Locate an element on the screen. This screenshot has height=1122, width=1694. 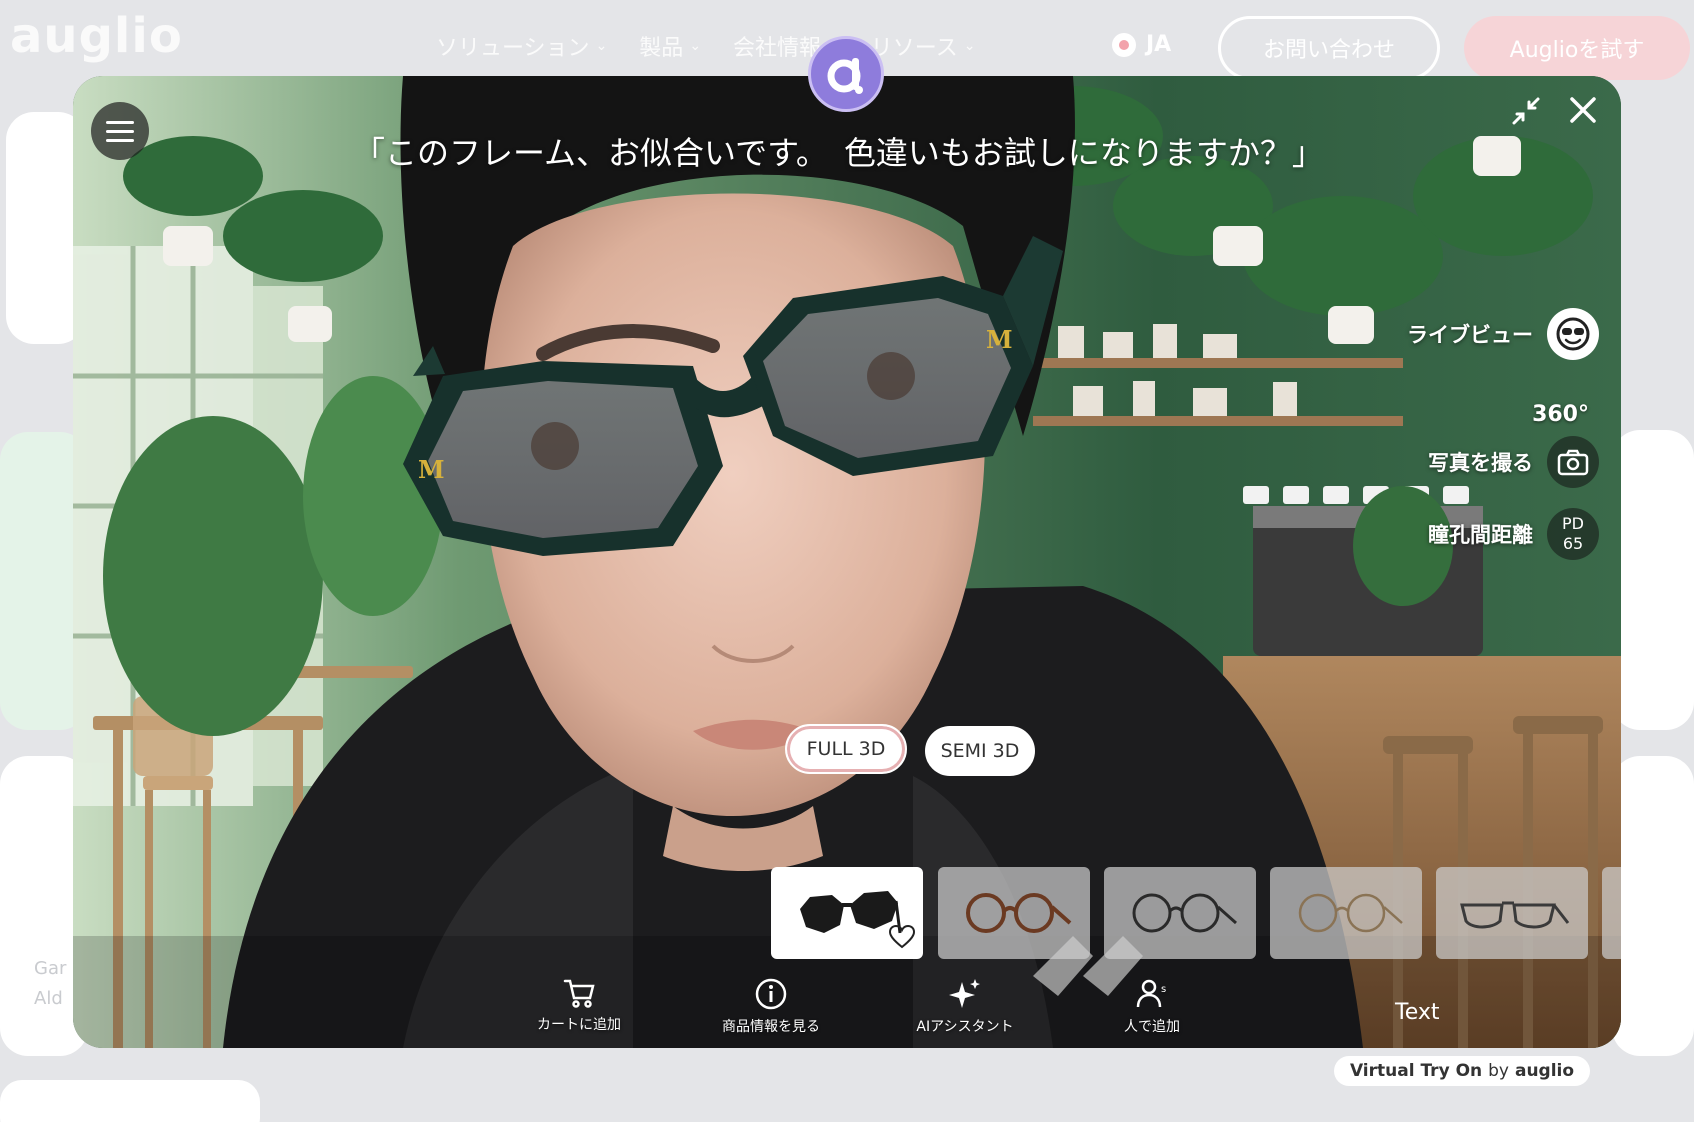
language-label: JA is located at coordinates (1159, 44).